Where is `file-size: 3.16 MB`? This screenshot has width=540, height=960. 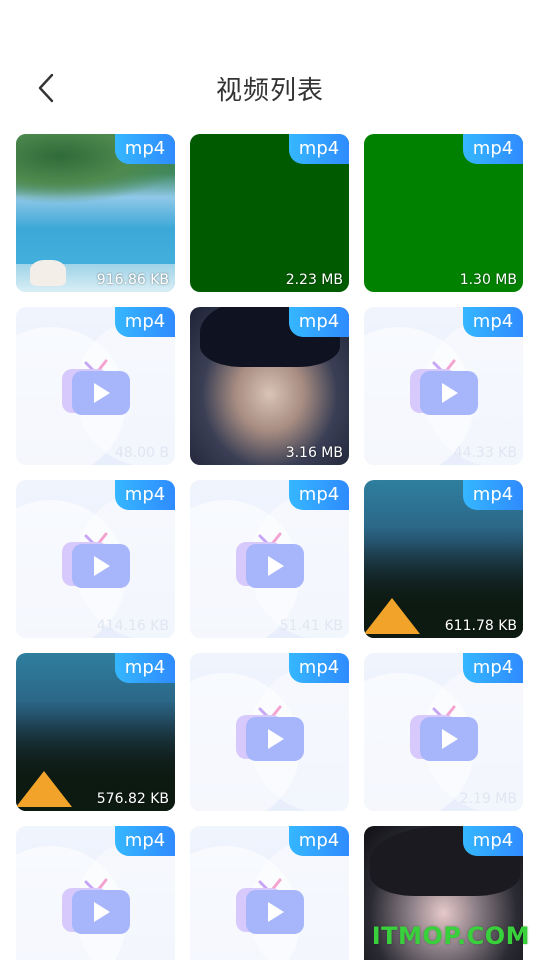
file-size: 3.16 MB is located at coordinates (314, 453).